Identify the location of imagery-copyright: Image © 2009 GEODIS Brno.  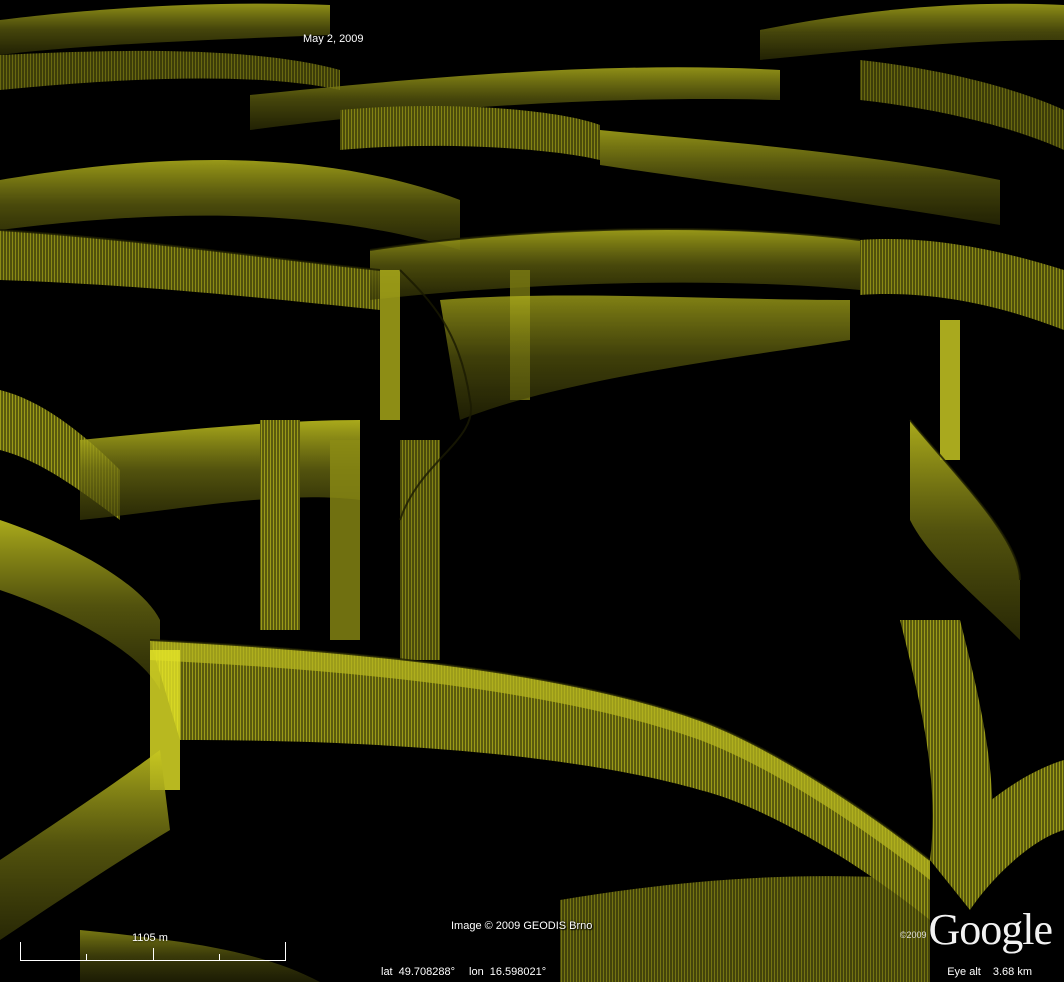
(522, 926).